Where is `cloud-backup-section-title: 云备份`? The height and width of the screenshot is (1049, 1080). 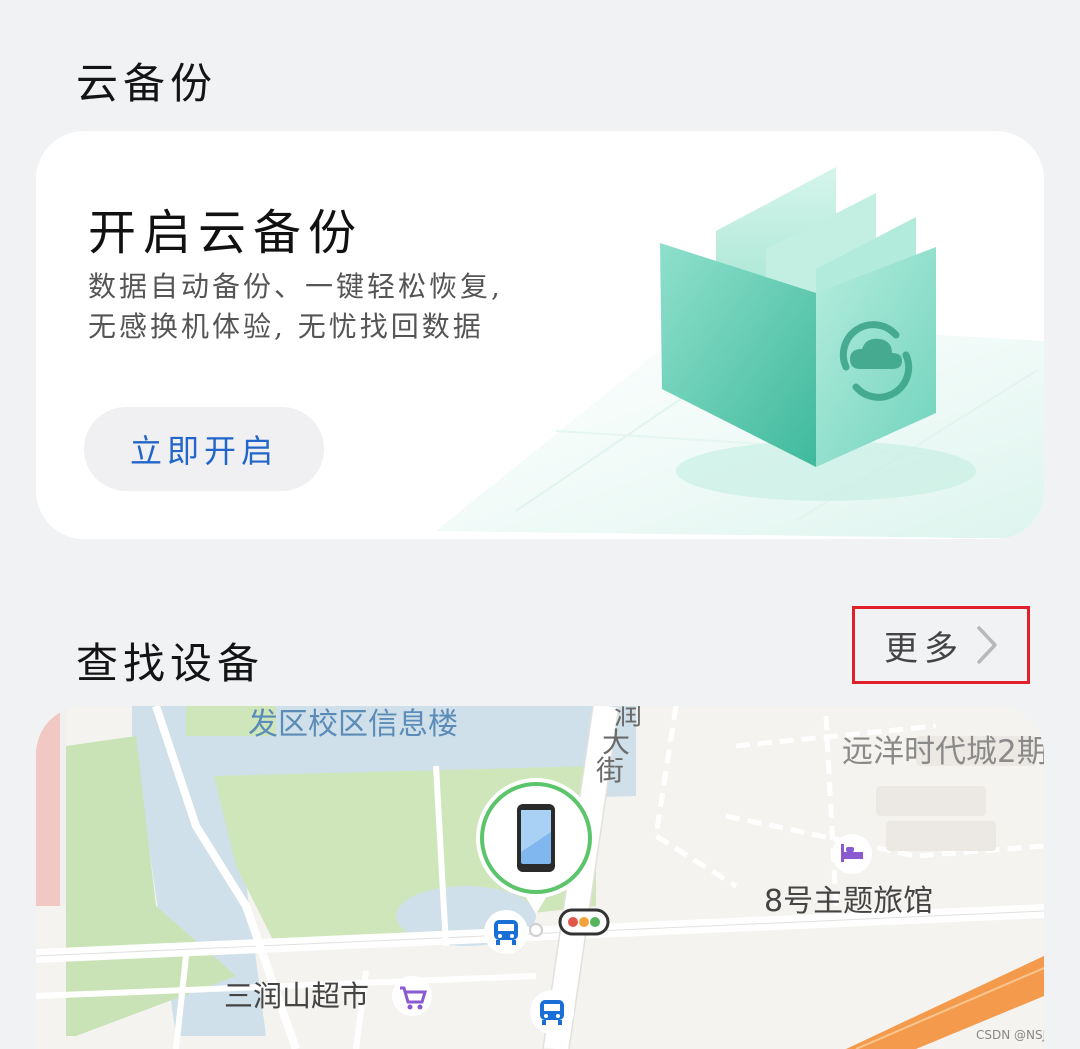 cloud-backup-section-title: 云备份 is located at coordinates (147, 83).